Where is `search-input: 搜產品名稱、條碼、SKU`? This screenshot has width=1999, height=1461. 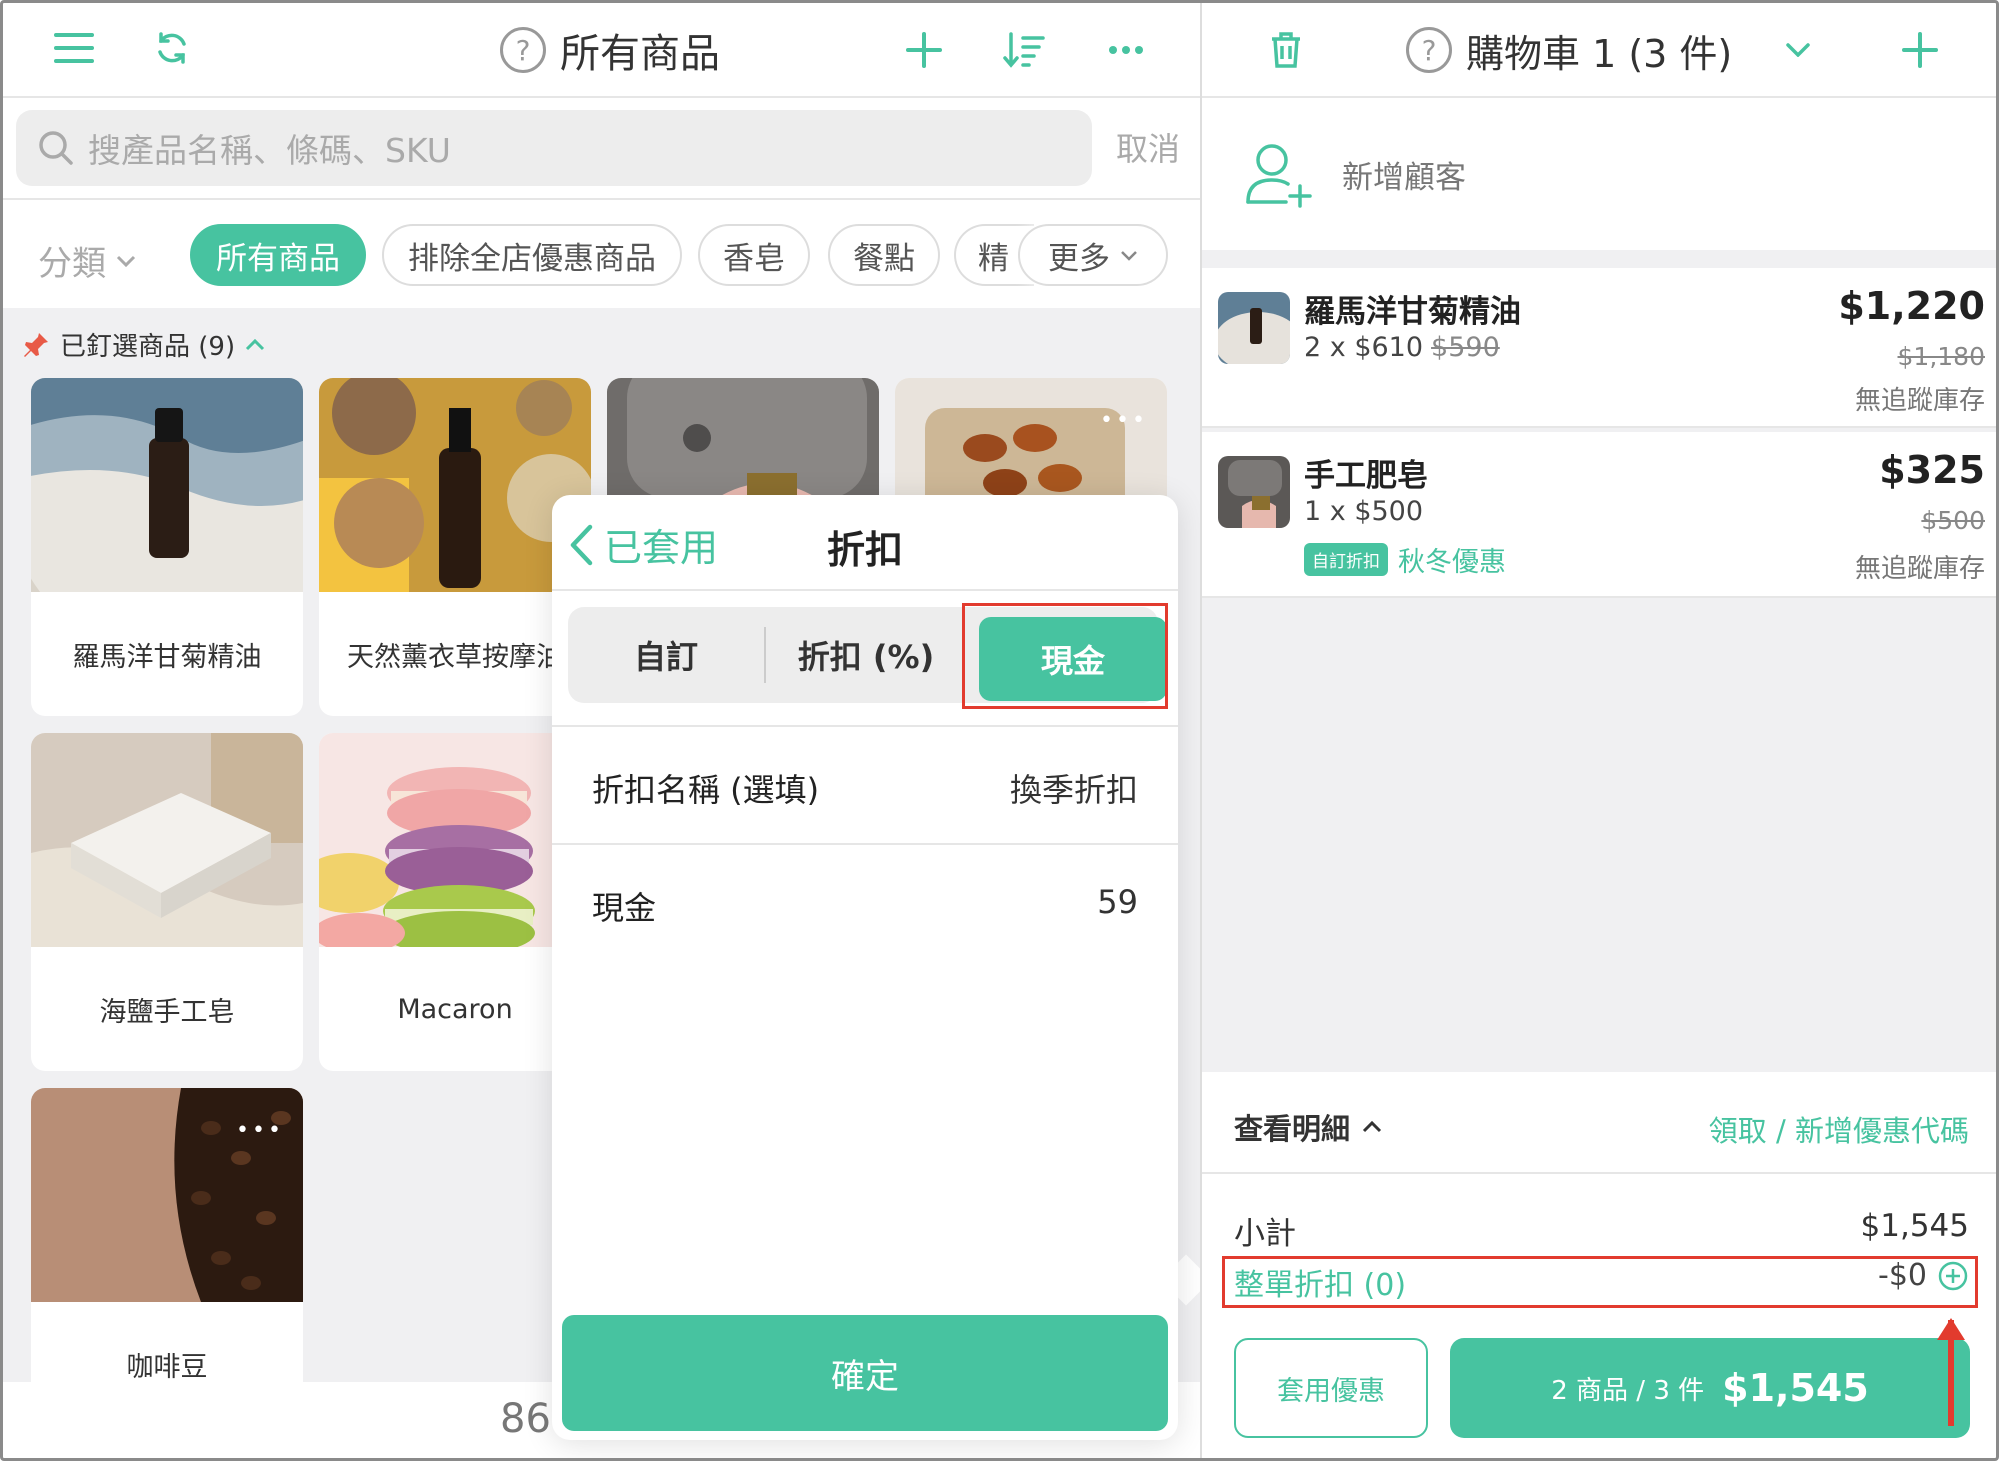
search-input: 搜產品名稱、條碼、SKU is located at coordinates (554, 148).